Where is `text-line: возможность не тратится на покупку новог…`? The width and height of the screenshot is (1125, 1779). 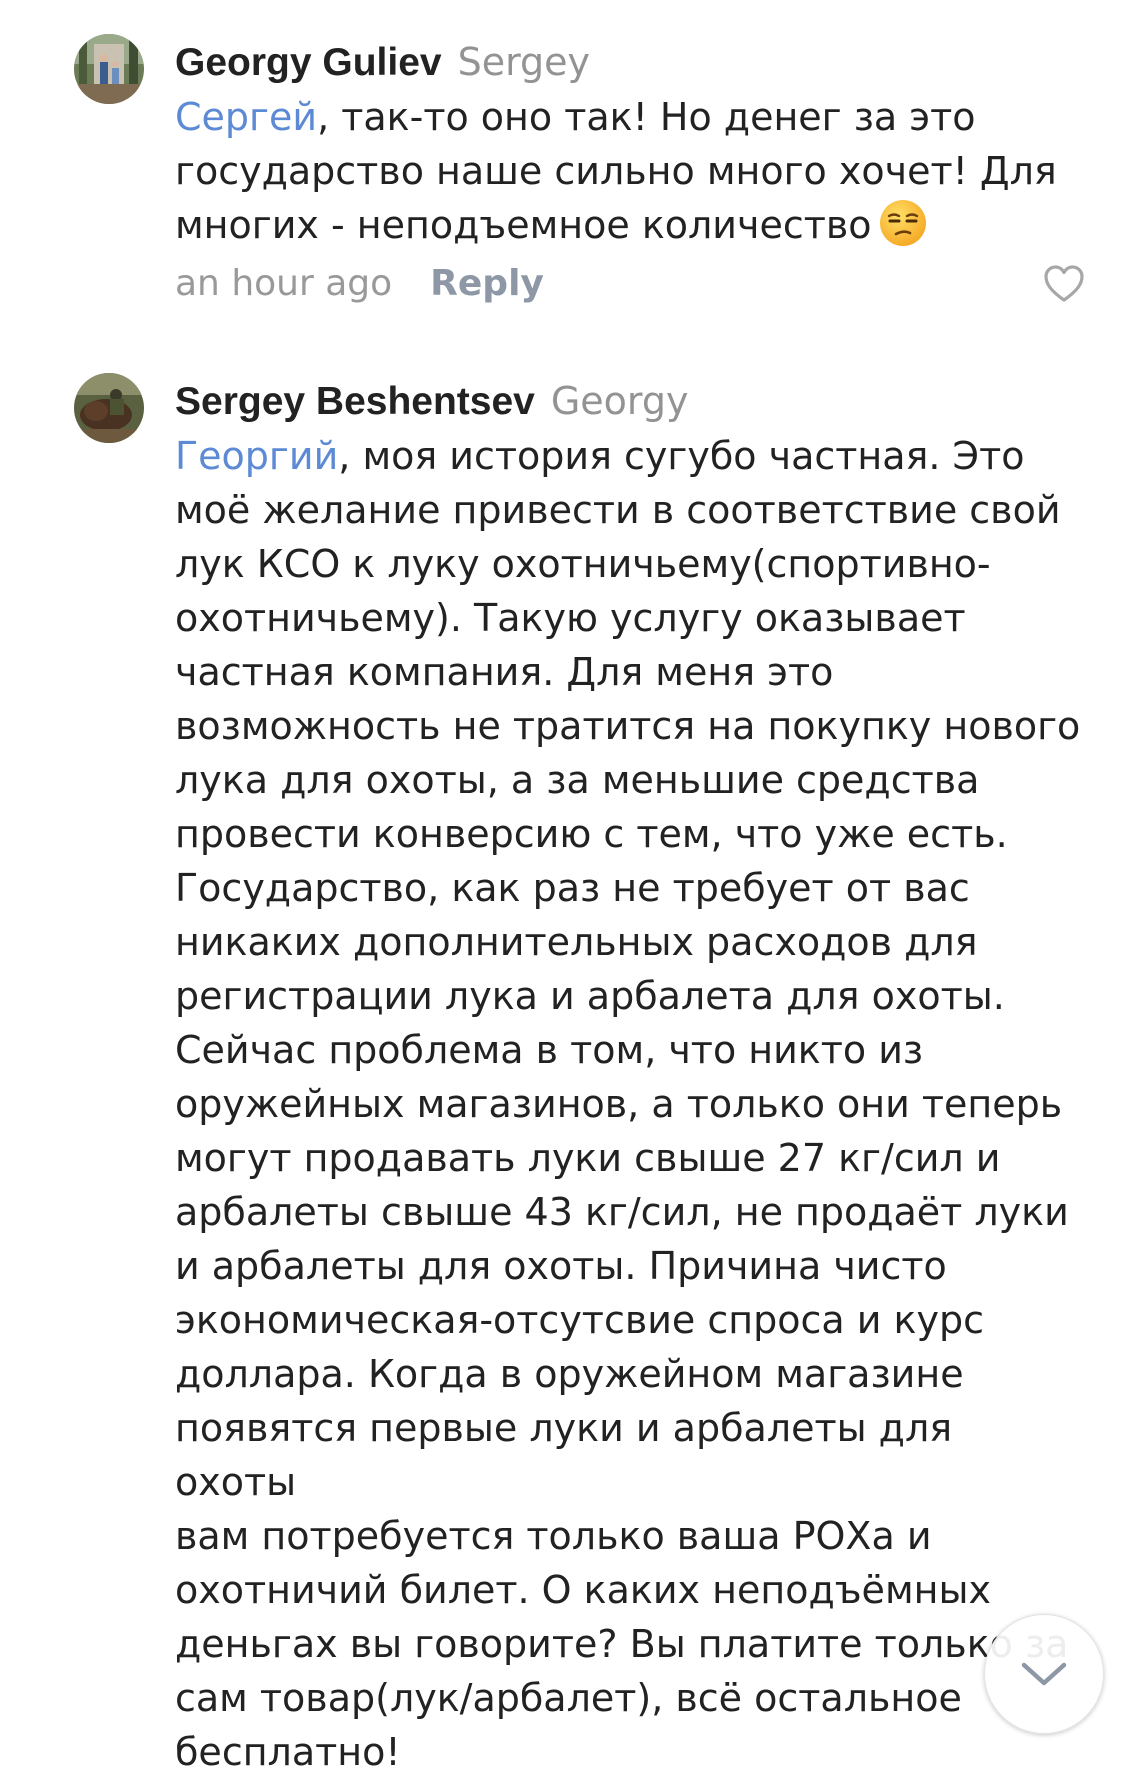 text-line: возможность не тратится на покупку новог… is located at coordinates (628, 726).